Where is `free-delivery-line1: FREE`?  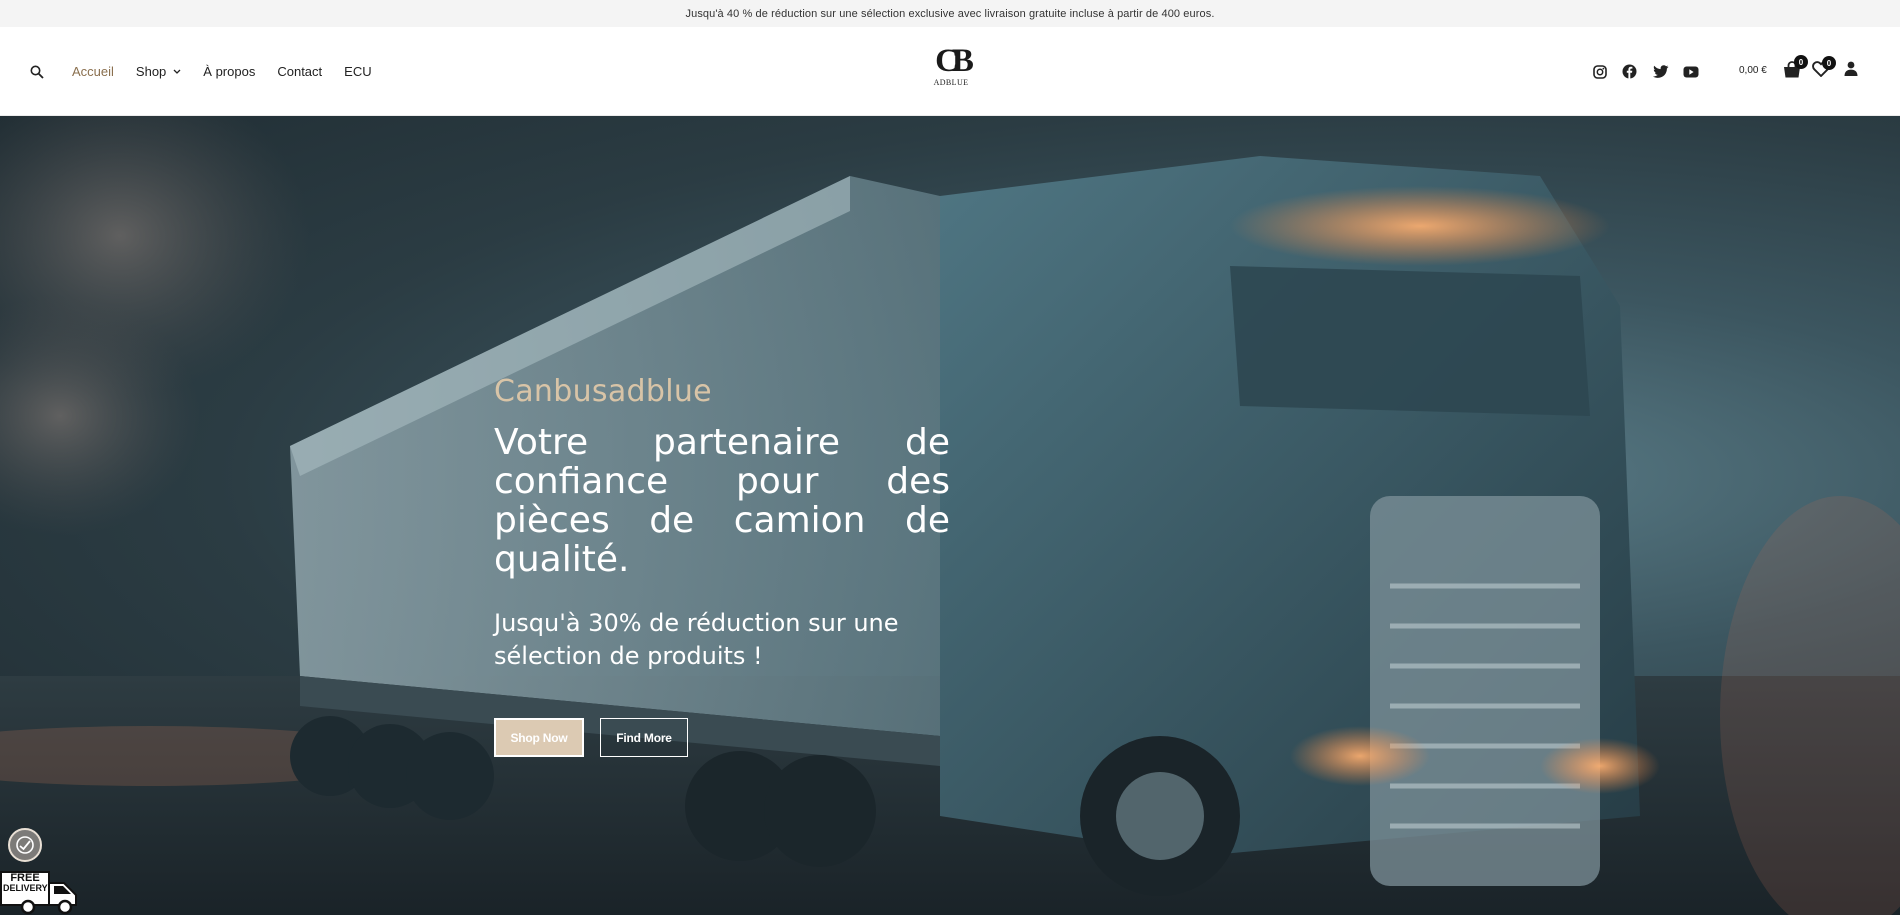
free-delivery-line1: FREE is located at coordinates (25, 878).